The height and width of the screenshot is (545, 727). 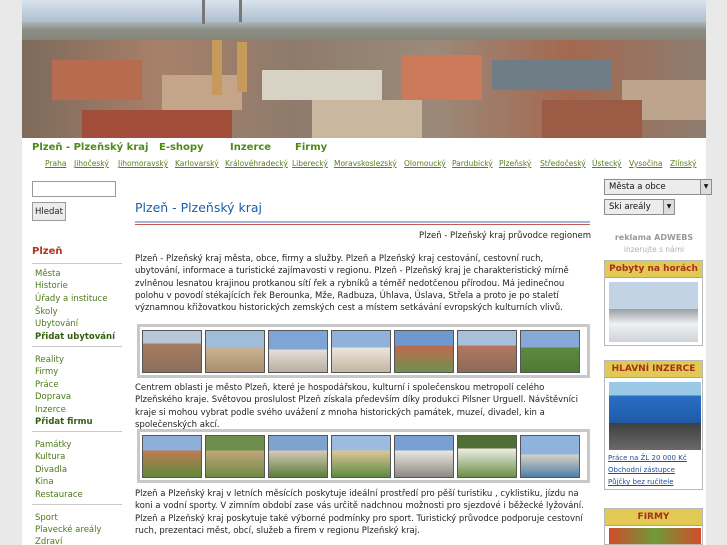 I want to click on region-link: Olomoucký, so click(x=425, y=163).